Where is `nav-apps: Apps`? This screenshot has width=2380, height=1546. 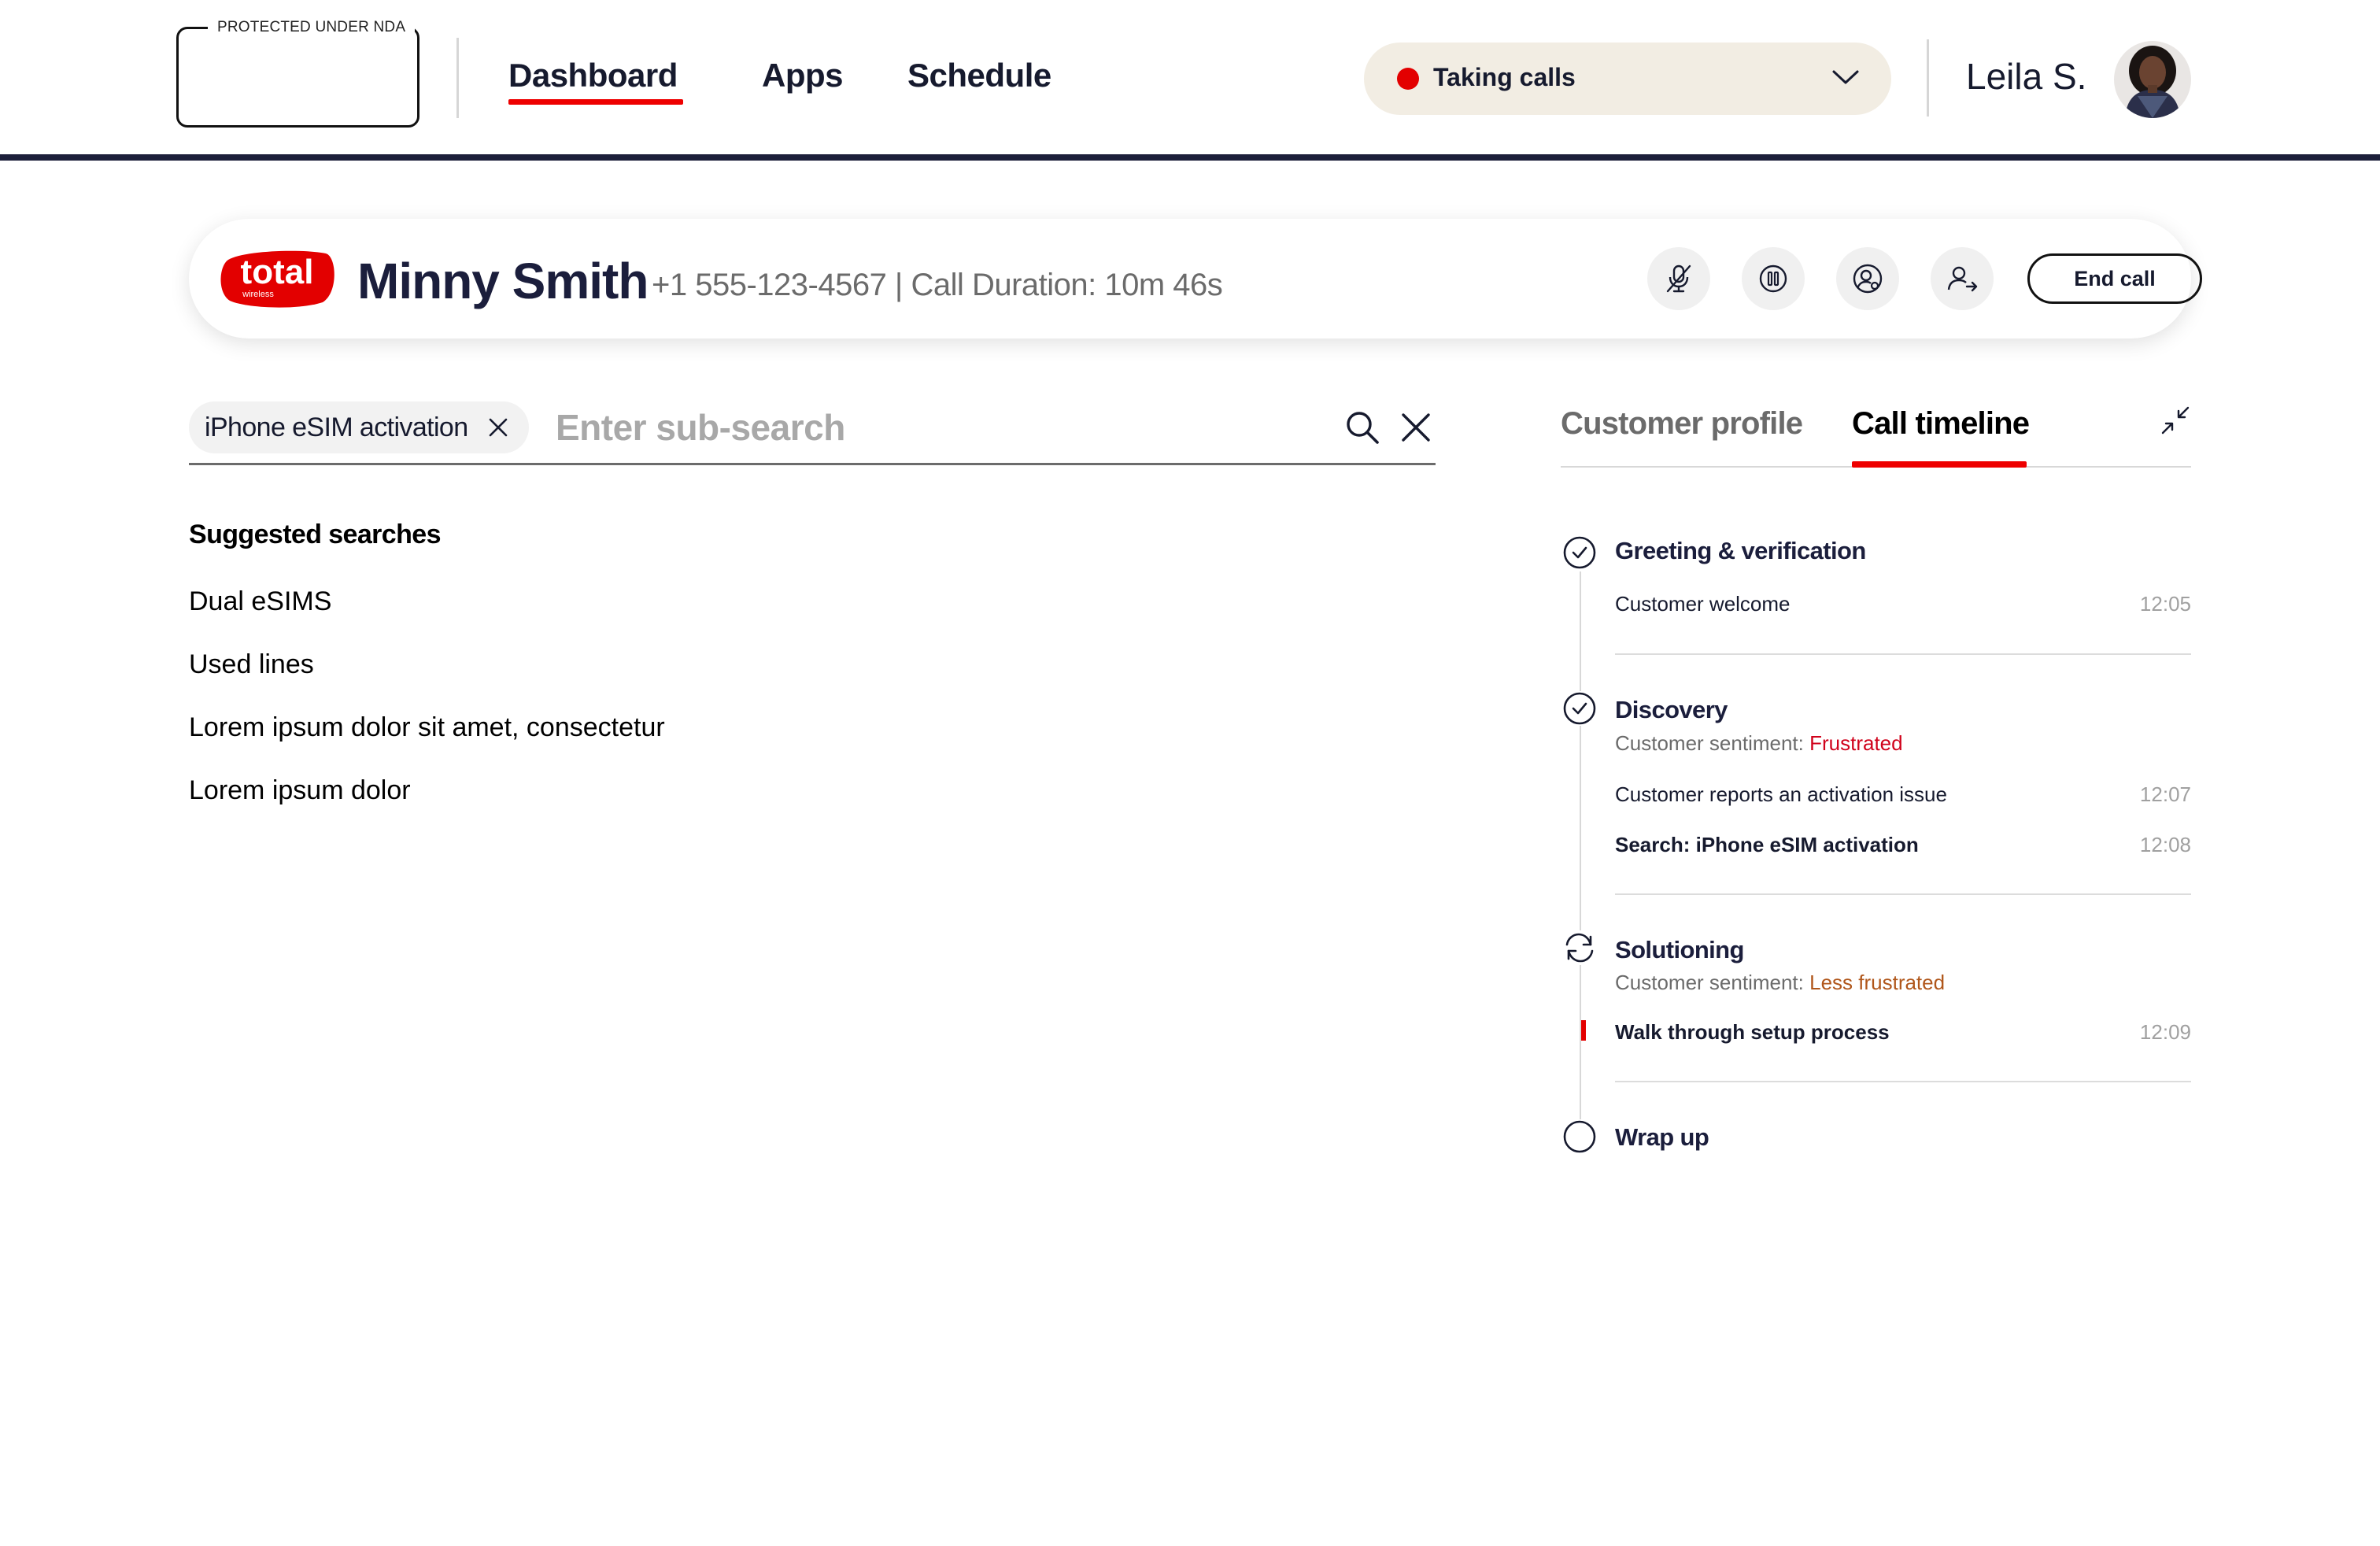 nav-apps: Apps is located at coordinates (803, 75).